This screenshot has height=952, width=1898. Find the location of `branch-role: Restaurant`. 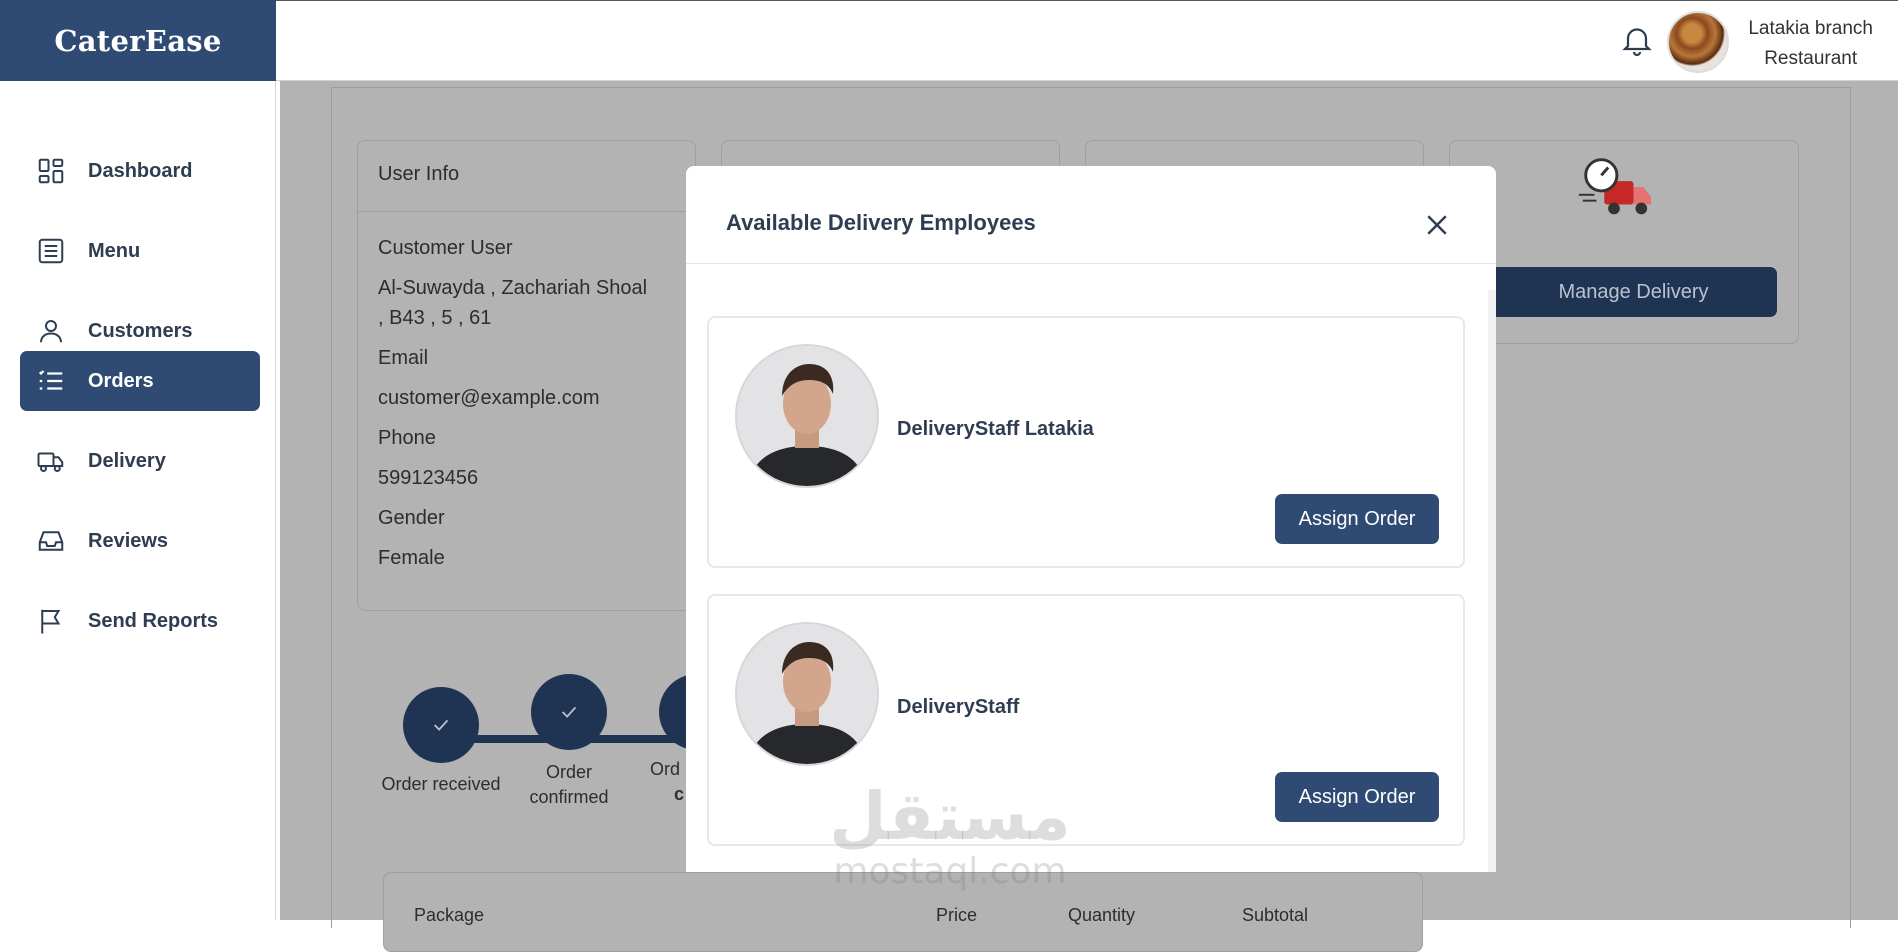

branch-role: Restaurant is located at coordinates (1811, 58).